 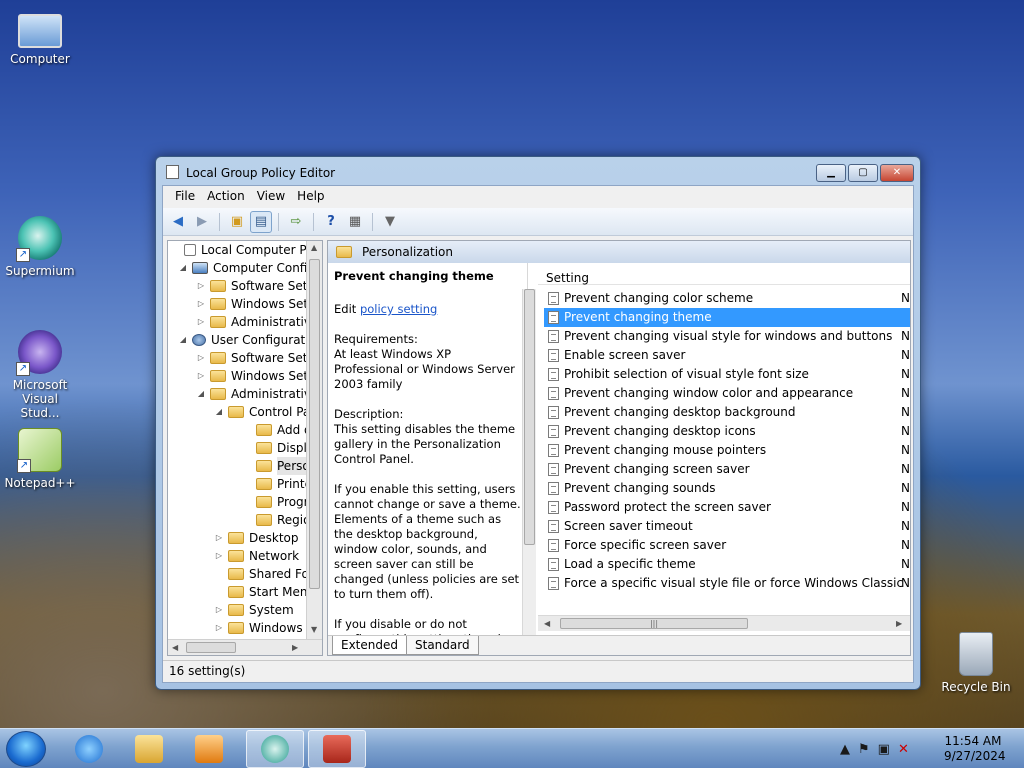 What do you see at coordinates (185, 197) in the screenshot?
I see `menu-file: File` at bounding box center [185, 197].